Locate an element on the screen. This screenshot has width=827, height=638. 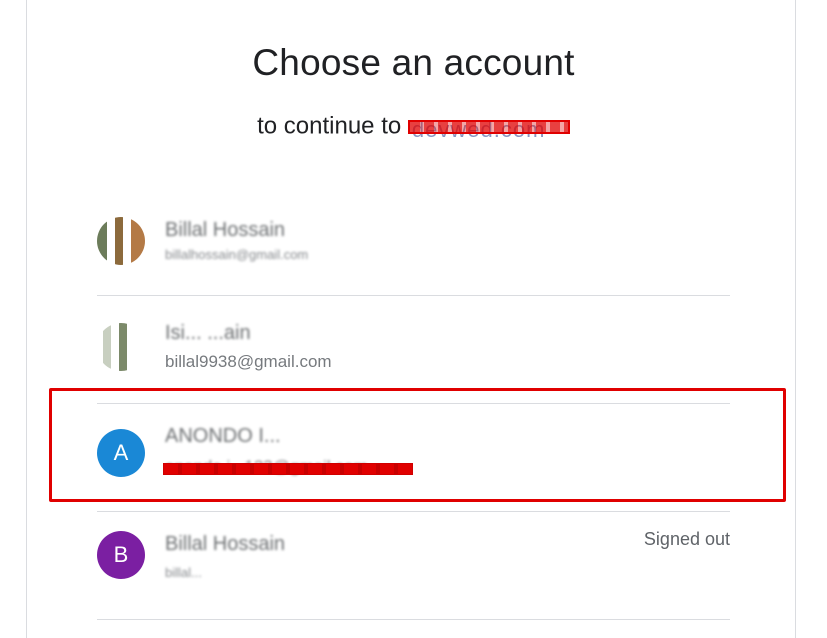
account-avatar: B is located at coordinates (121, 555).